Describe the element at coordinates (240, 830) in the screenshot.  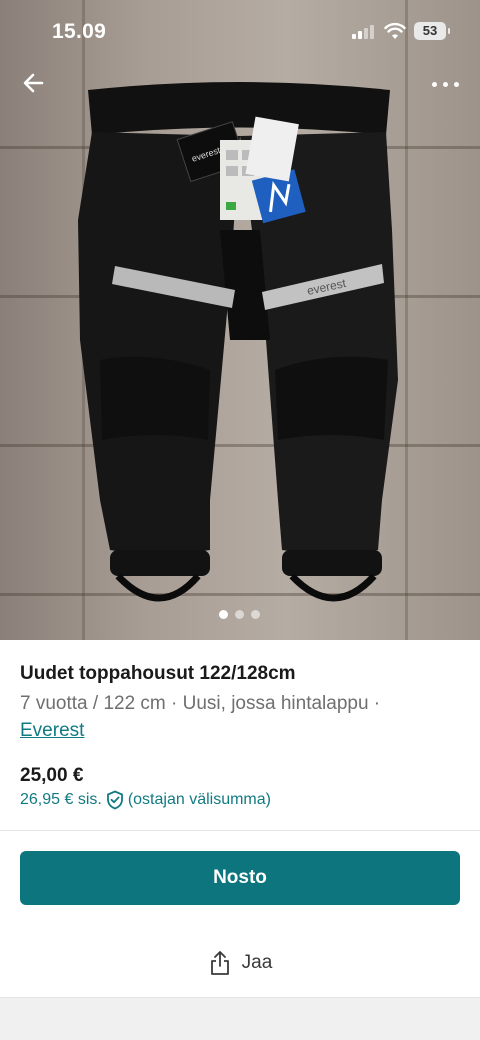
I see `section-divider` at that location.